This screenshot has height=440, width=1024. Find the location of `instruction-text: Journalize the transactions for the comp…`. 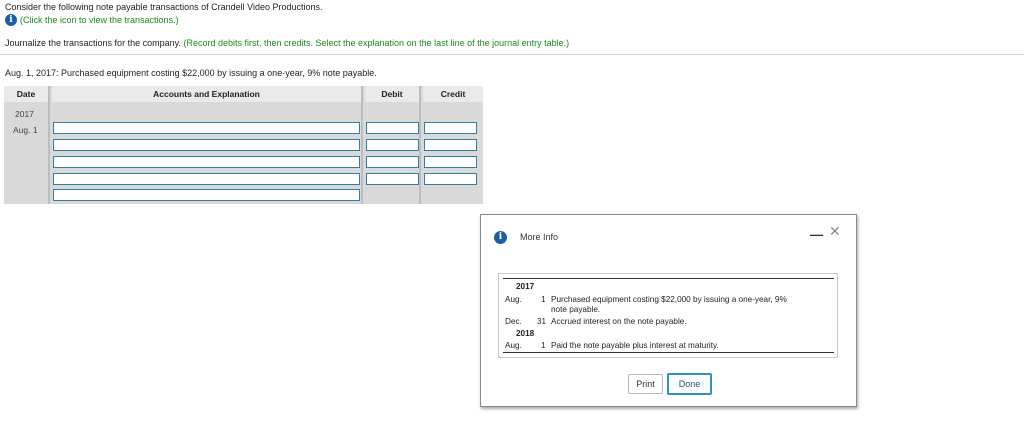

instruction-text: Journalize the transactions for the comp… is located at coordinates (287, 43).